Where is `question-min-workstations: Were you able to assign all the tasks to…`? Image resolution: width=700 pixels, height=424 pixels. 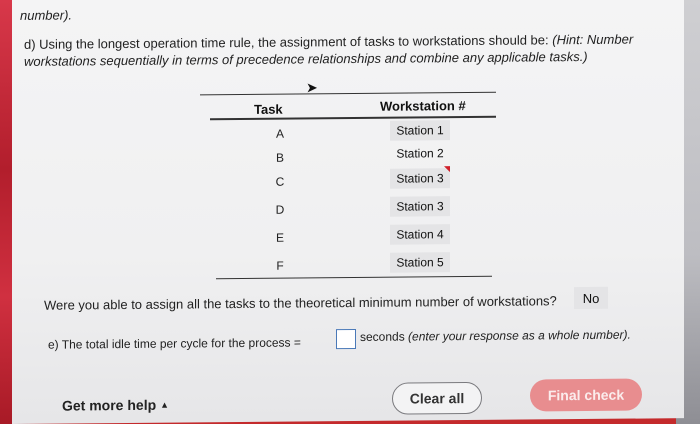 question-min-workstations: Were you able to assign all the tasks to… is located at coordinates (300, 303).